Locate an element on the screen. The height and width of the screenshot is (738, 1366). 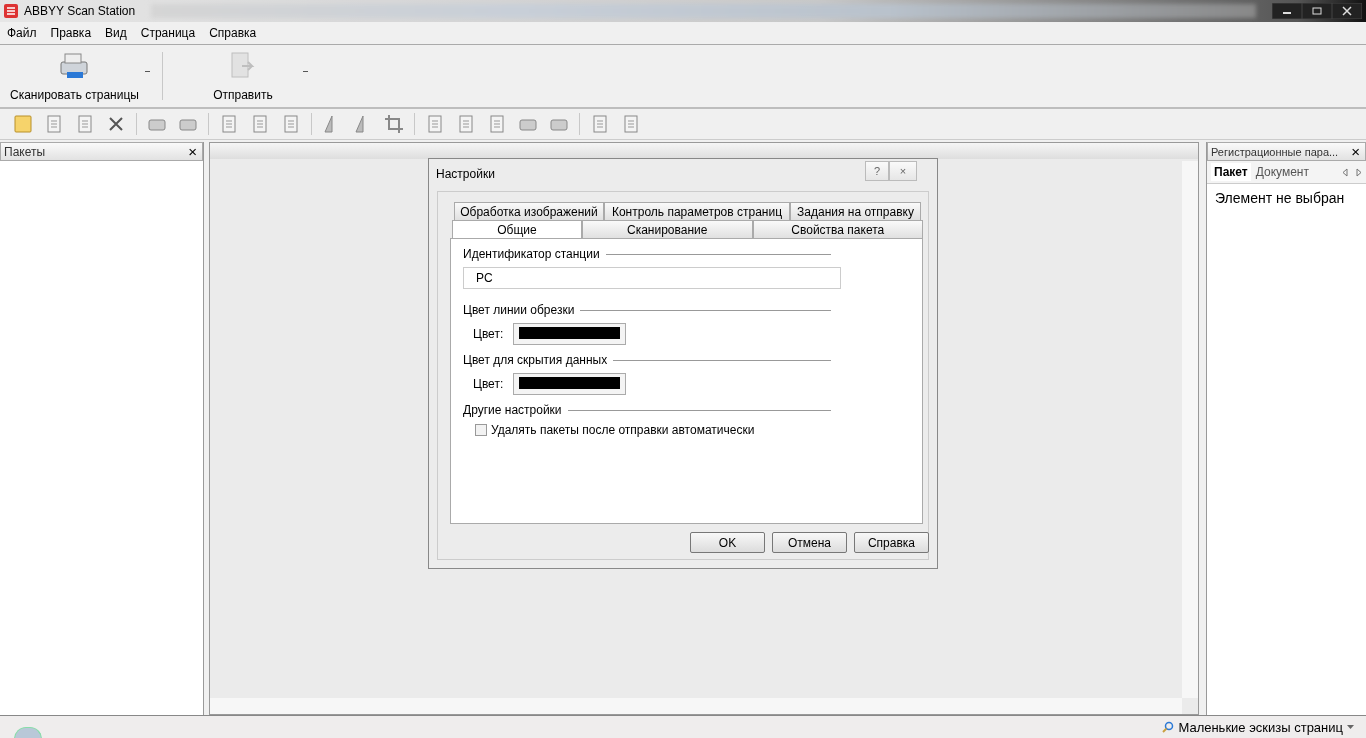
dialog-tab: Свойства пакета is located at coordinates (837, 229).